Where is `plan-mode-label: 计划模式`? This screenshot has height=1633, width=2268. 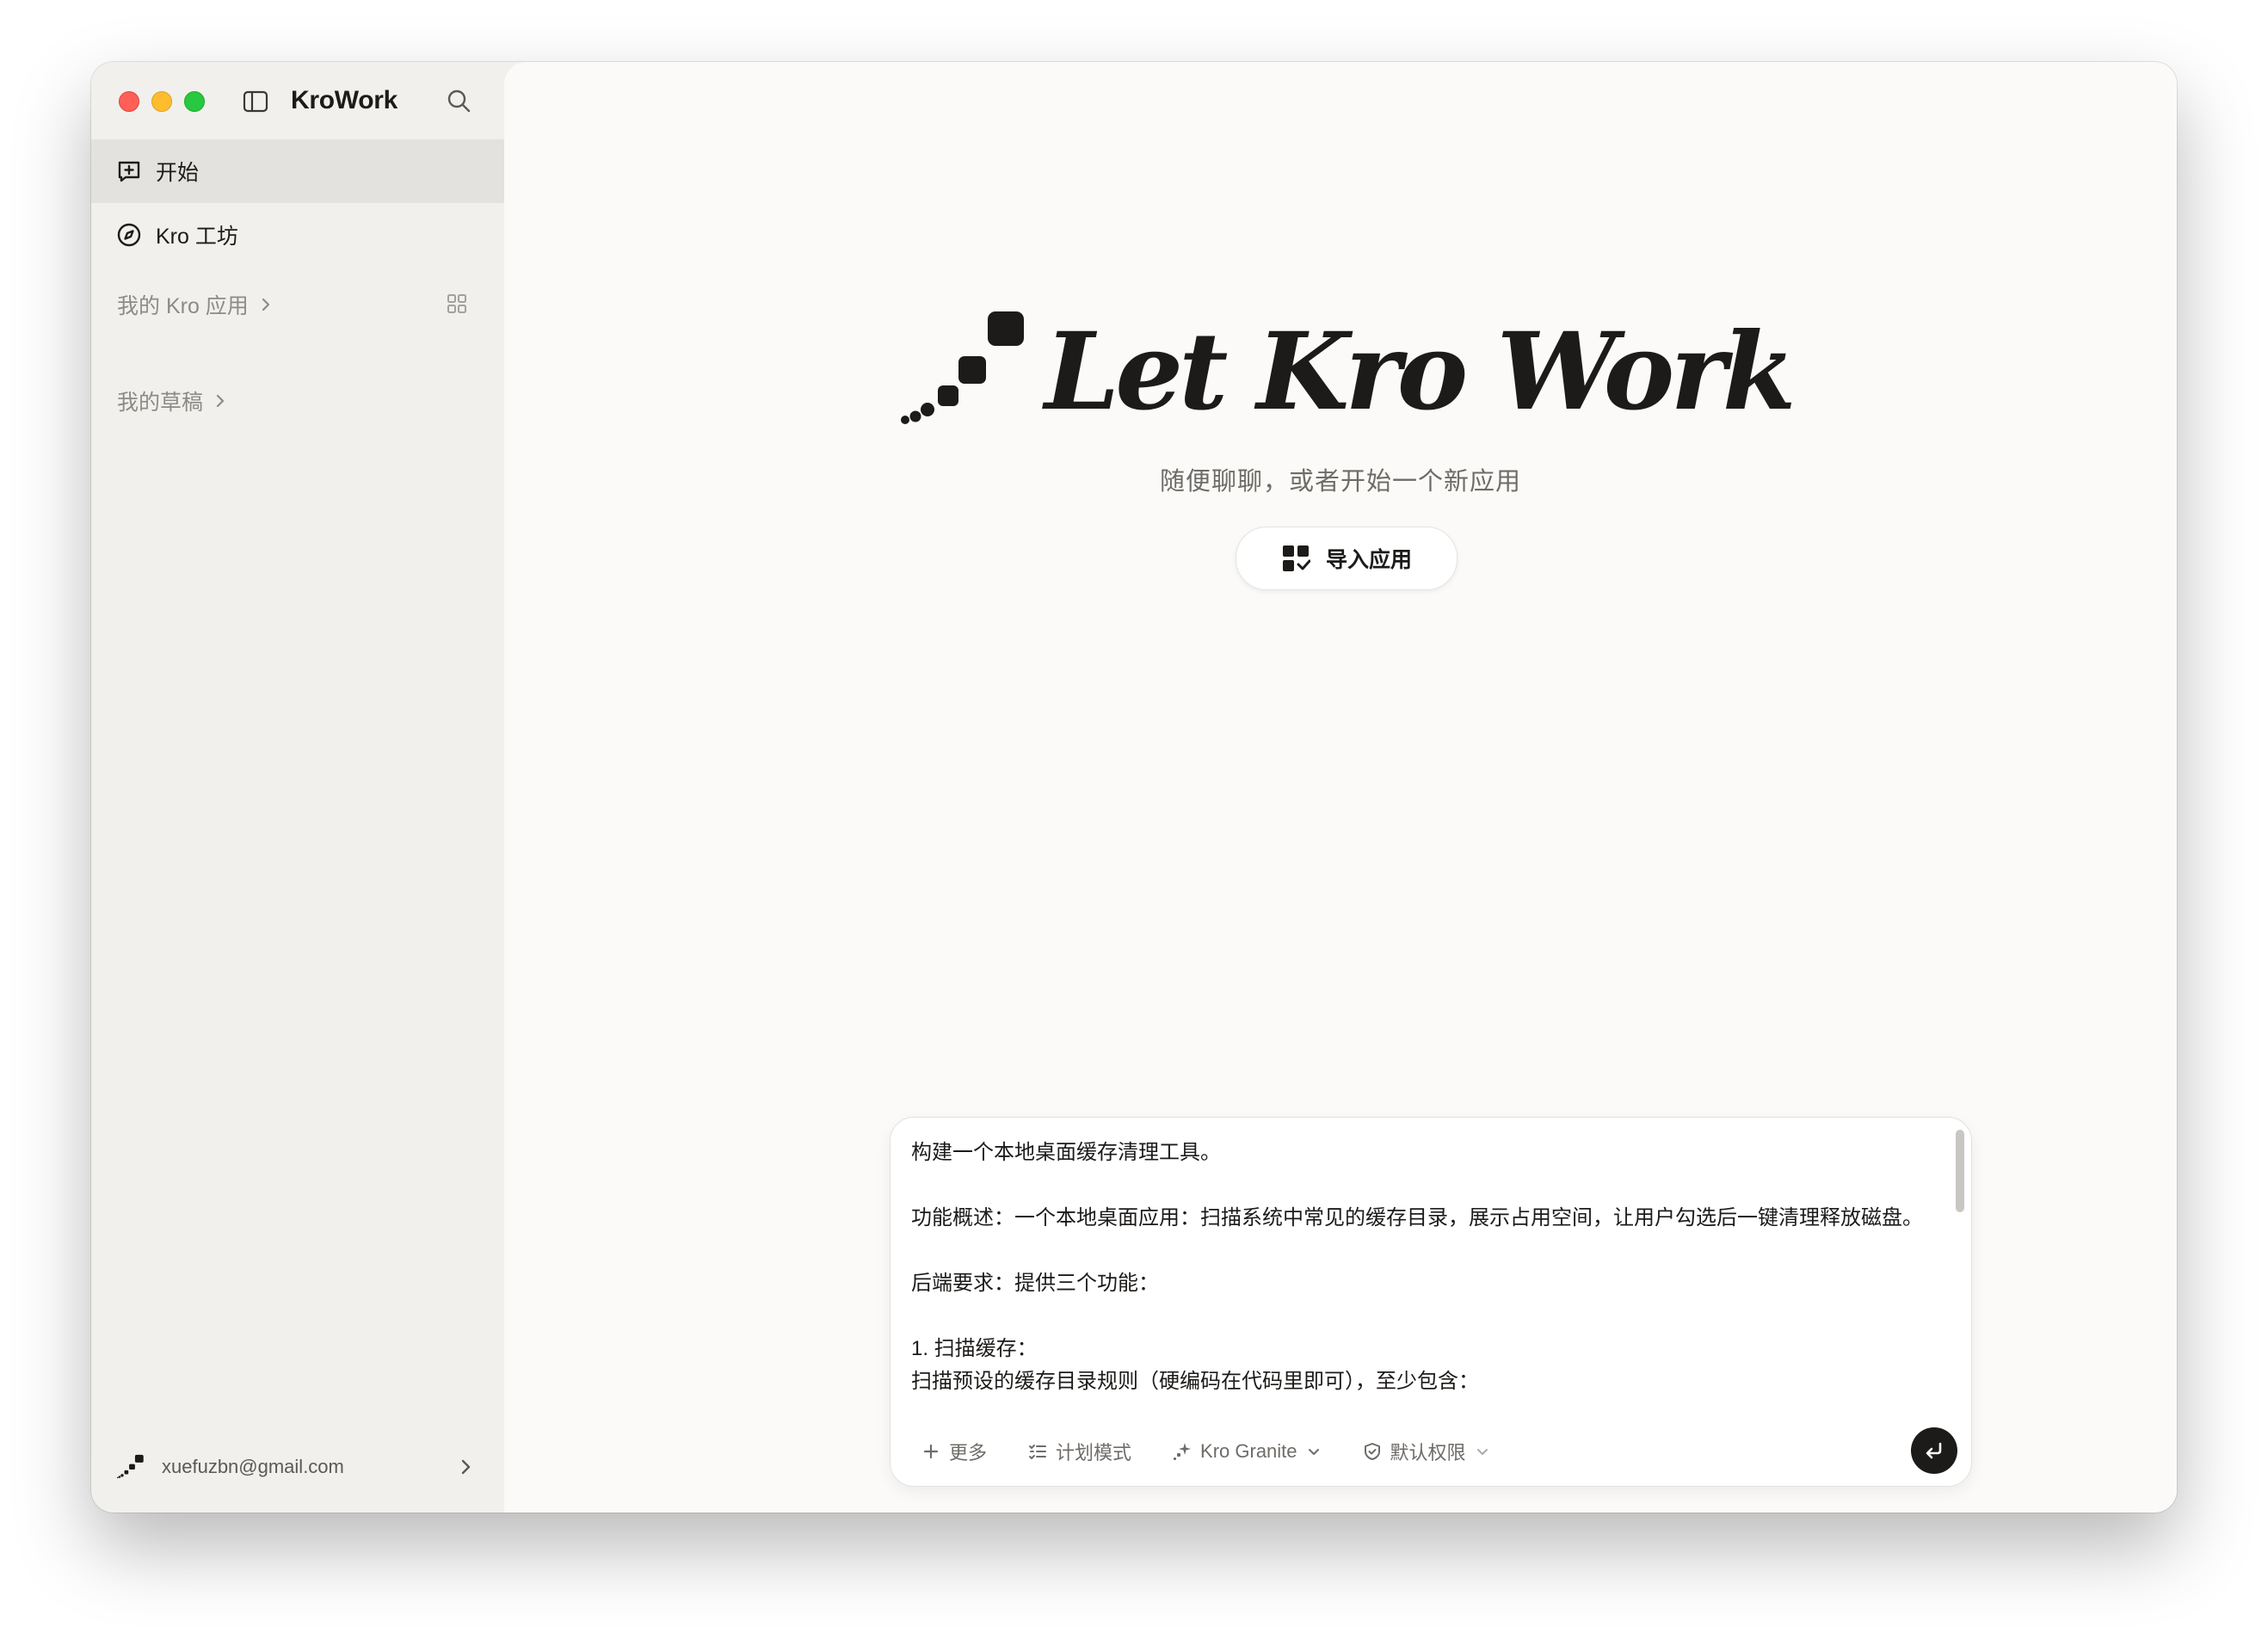 plan-mode-label: 计划模式 is located at coordinates (1094, 1453).